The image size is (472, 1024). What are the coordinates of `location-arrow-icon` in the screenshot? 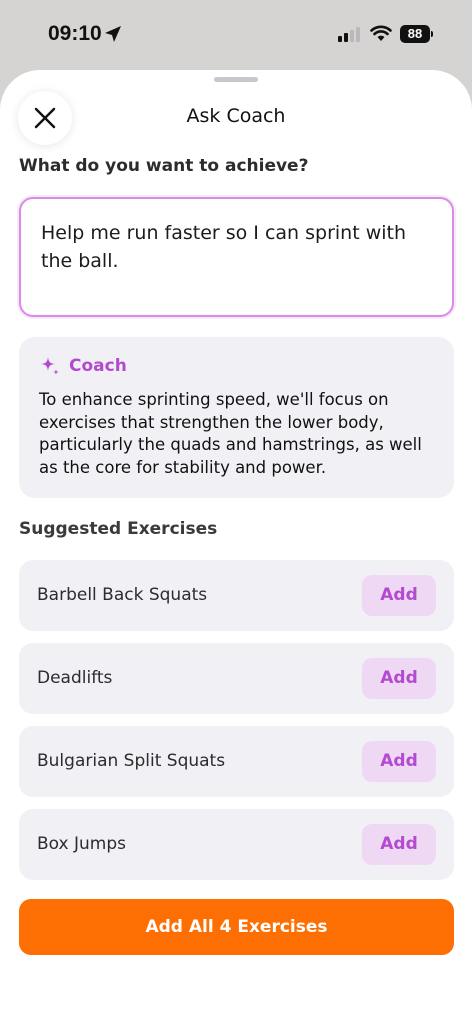 It's located at (113, 34).